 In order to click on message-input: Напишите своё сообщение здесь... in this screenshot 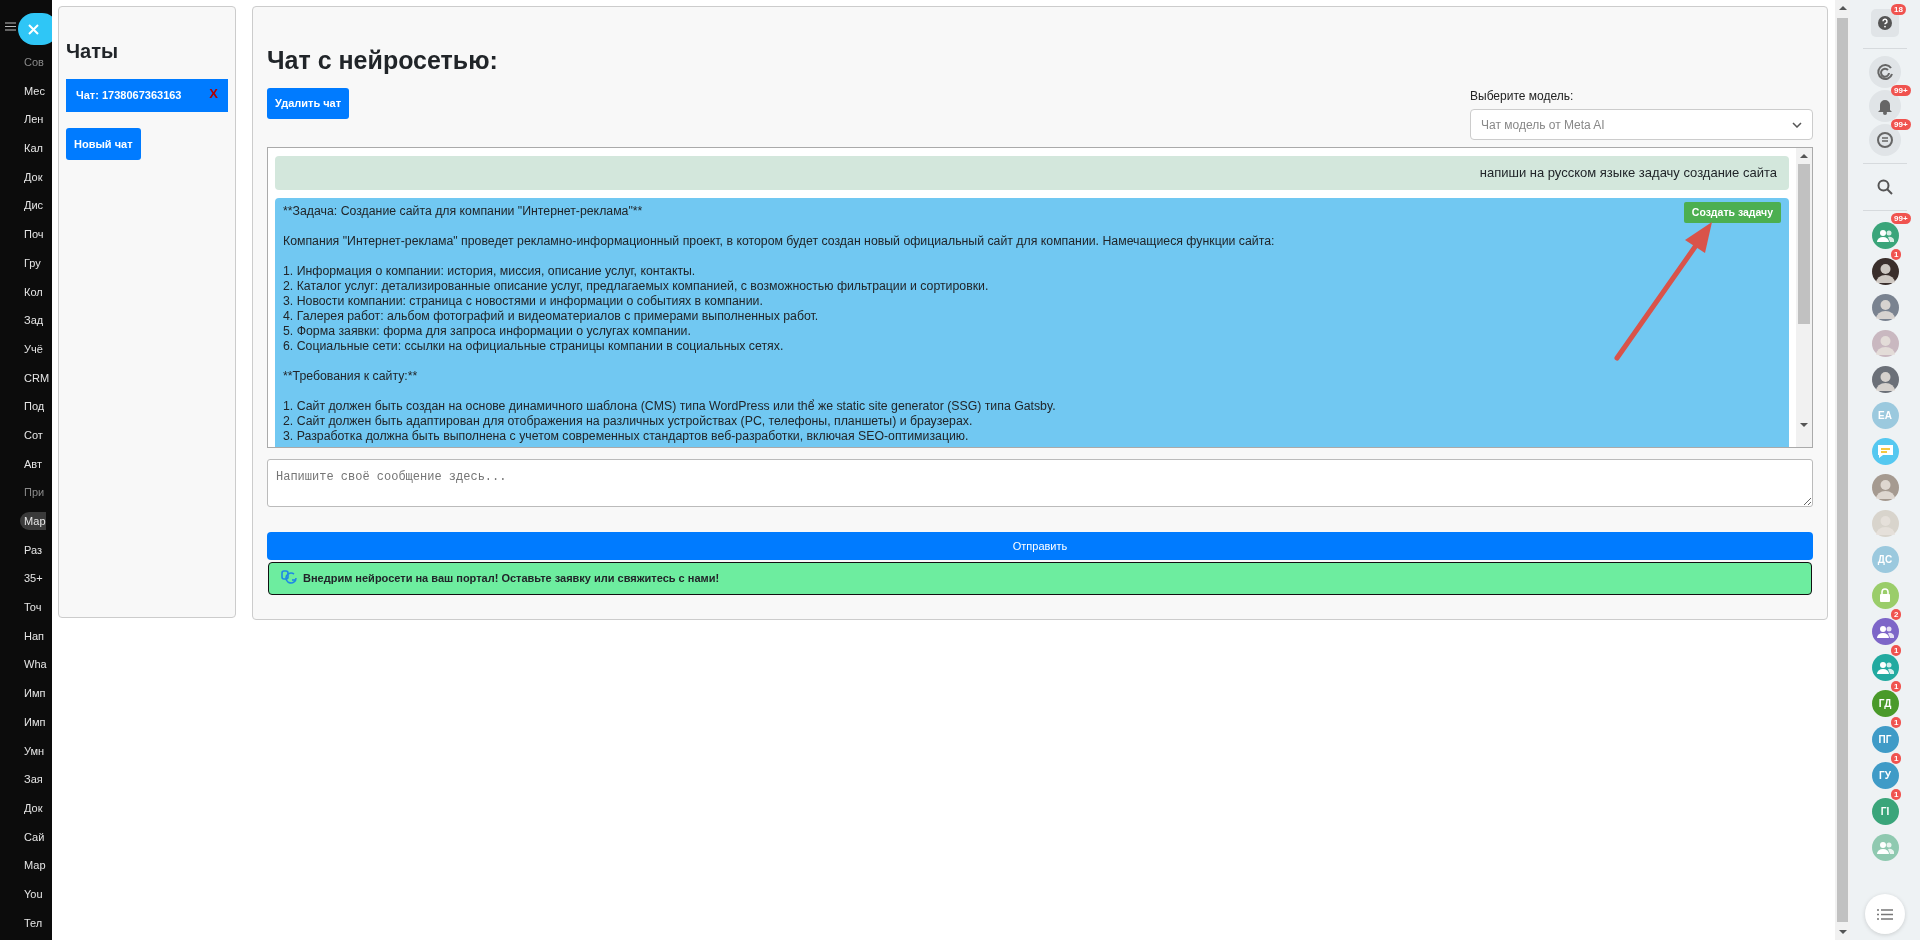, I will do `click(1040, 483)`.